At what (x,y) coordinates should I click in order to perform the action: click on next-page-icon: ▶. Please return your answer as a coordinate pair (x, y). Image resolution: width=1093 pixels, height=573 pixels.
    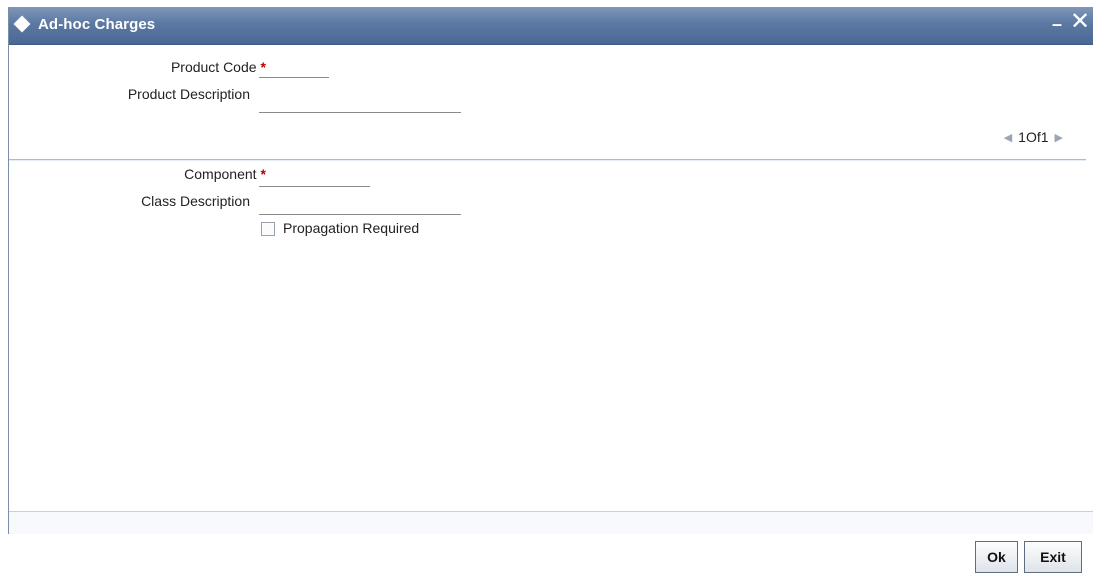
    Looking at the image, I should click on (1059, 137).